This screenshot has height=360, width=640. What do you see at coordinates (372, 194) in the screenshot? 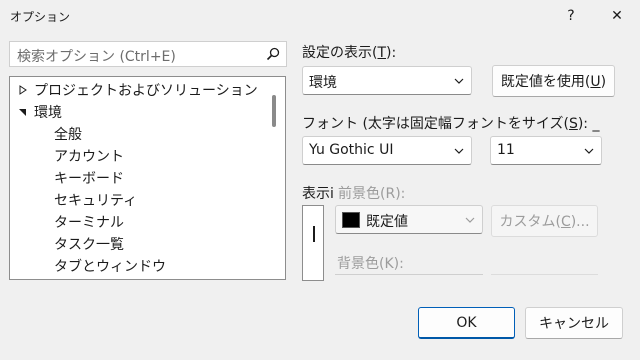
I see `foreground-label: 前景色(R):` at bounding box center [372, 194].